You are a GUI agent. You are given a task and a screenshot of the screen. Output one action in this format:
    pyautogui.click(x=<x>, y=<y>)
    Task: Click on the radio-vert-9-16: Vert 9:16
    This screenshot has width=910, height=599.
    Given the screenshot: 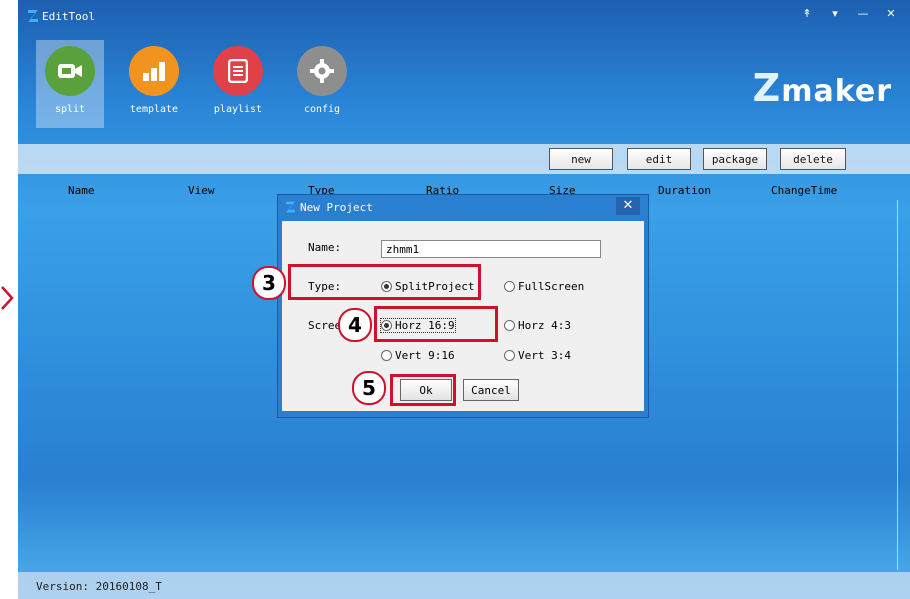 What is the action you would take?
    pyautogui.click(x=418, y=355)
    